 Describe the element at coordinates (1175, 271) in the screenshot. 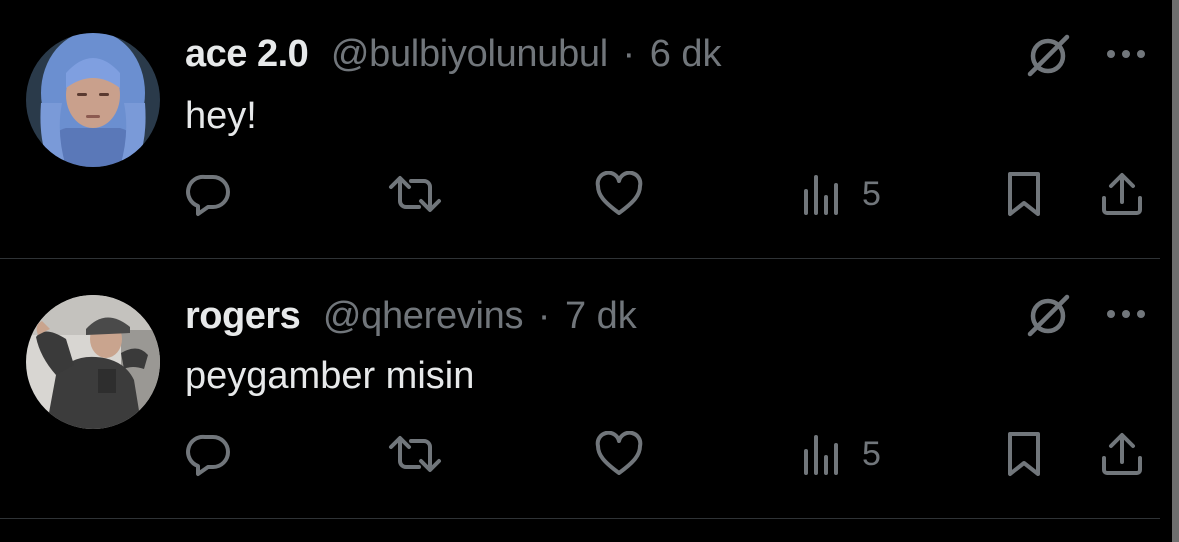

I see `scrollbar` at that location.